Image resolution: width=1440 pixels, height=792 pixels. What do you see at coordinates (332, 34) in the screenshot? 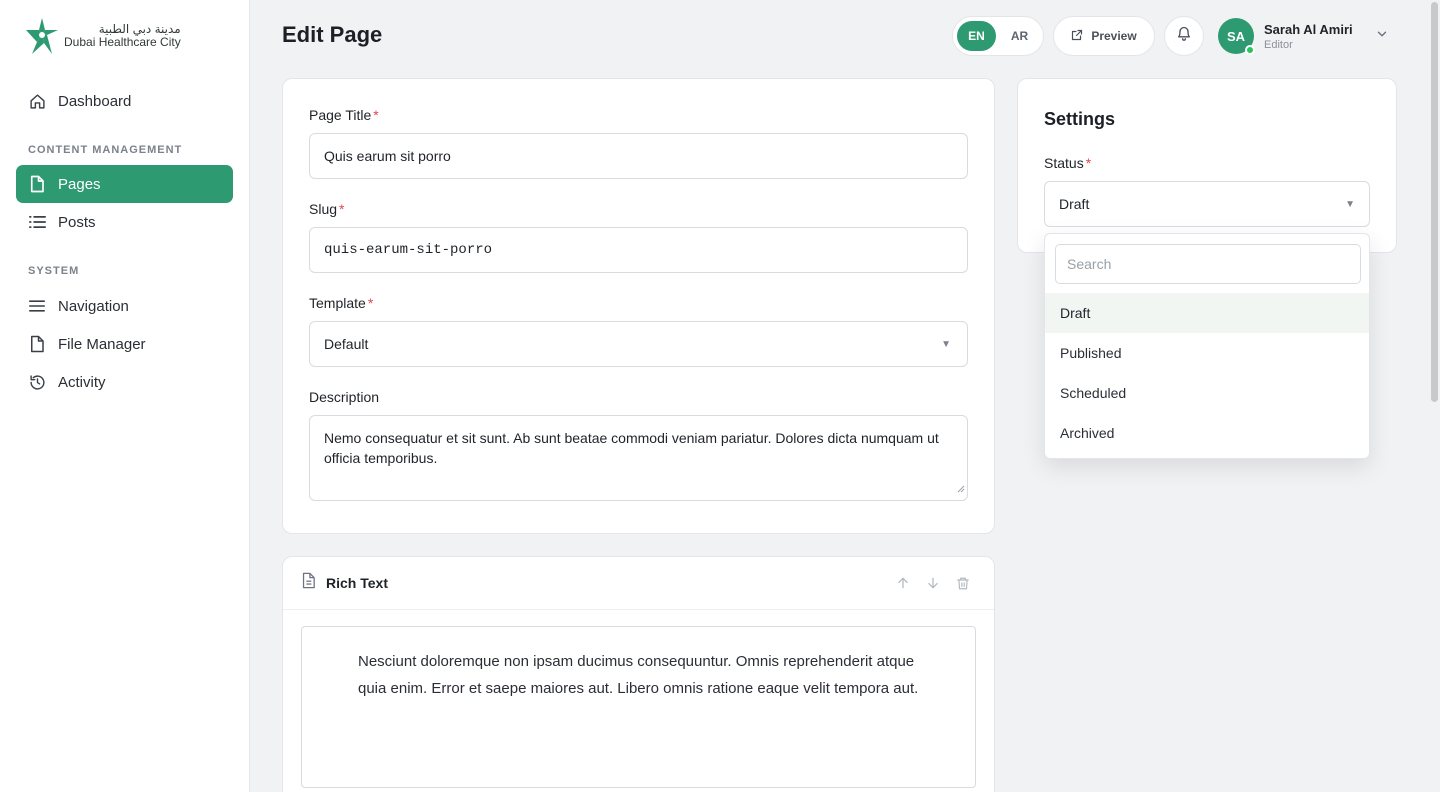
I see `page-title: Edit Page` at bounding box center [332, 34].